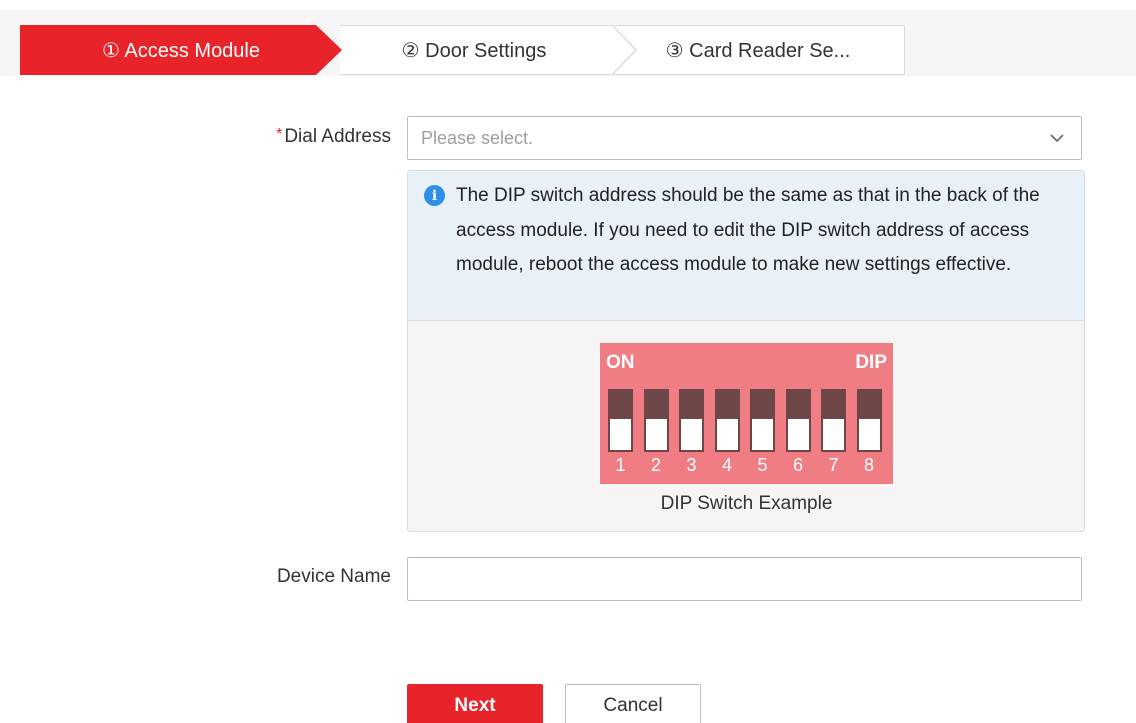 The image size is (1136, 723). What do you see at coordinates (691, 465) in the screenshot?
I see `dip-switch-number: 3` at bounding box center [691, 465].